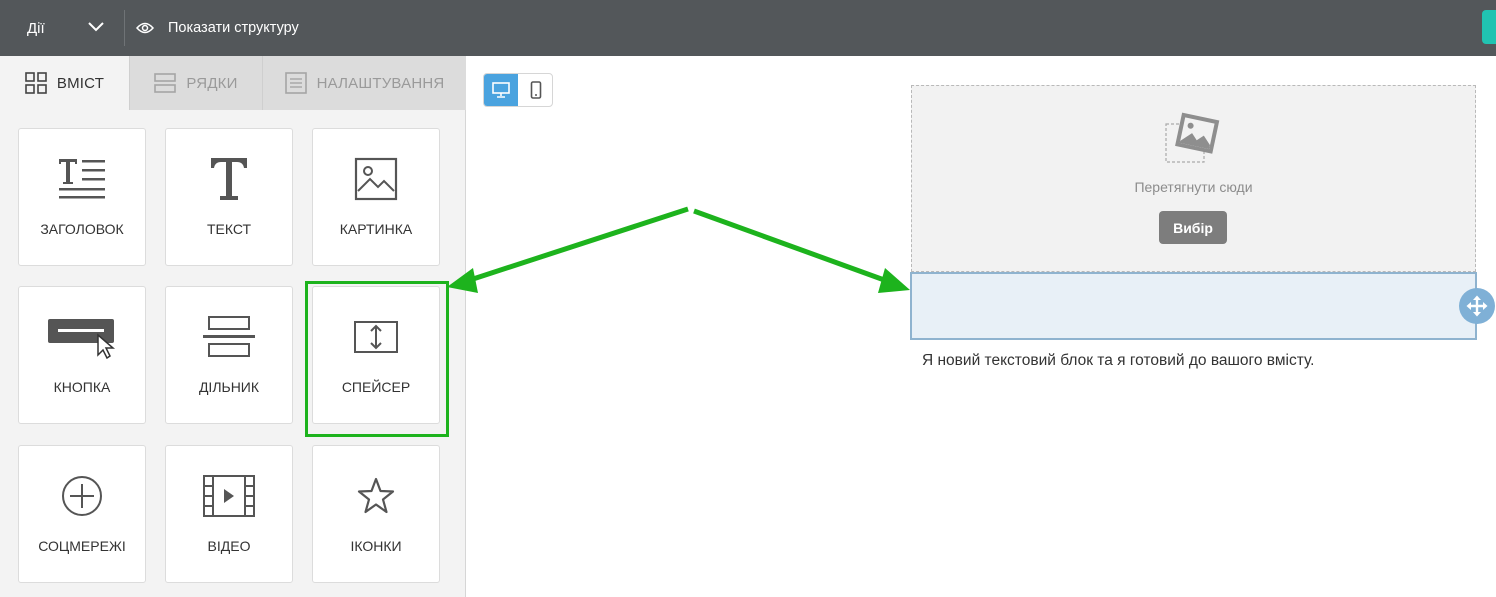  What do you see at coordinates (145, 28) in the screenshot?
I see `eye-icon` at bounding box center [145, 28].